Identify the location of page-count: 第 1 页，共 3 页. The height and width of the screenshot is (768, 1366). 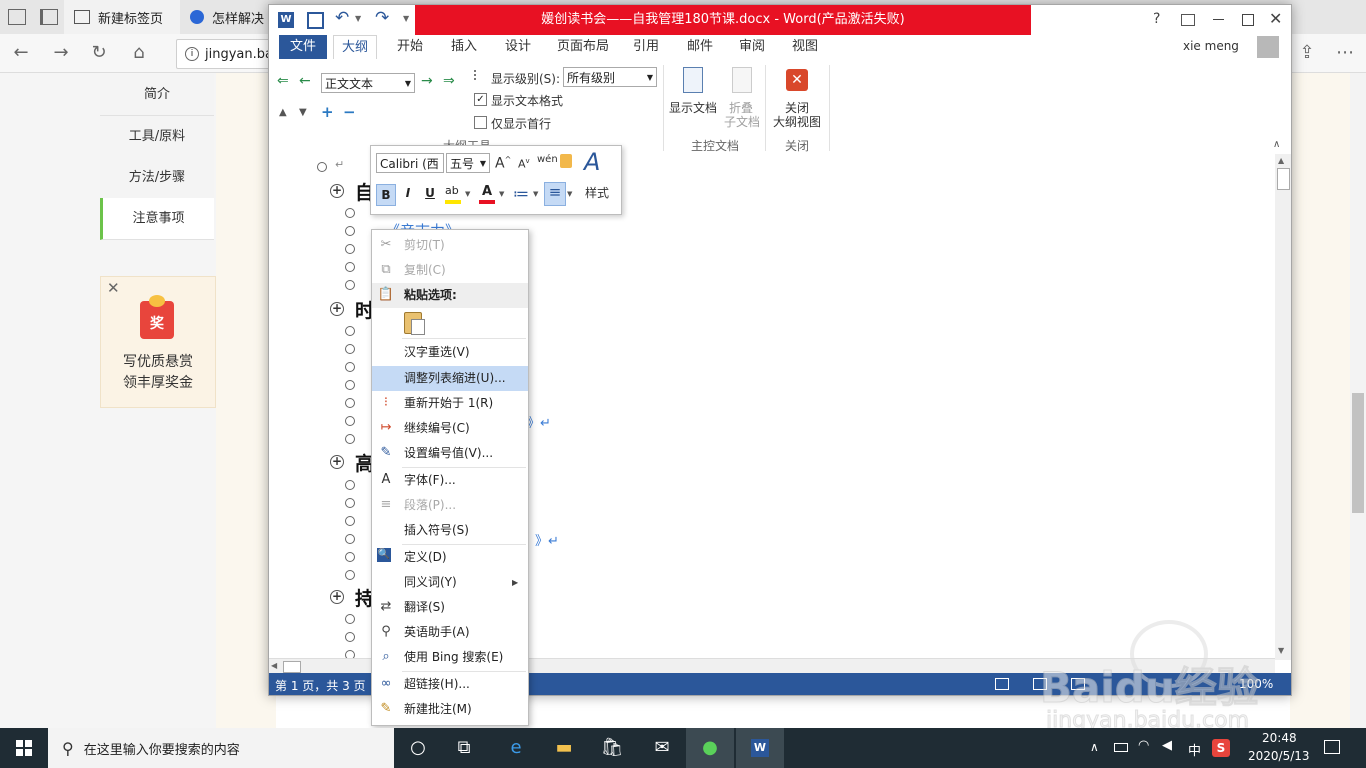
(320, 685).